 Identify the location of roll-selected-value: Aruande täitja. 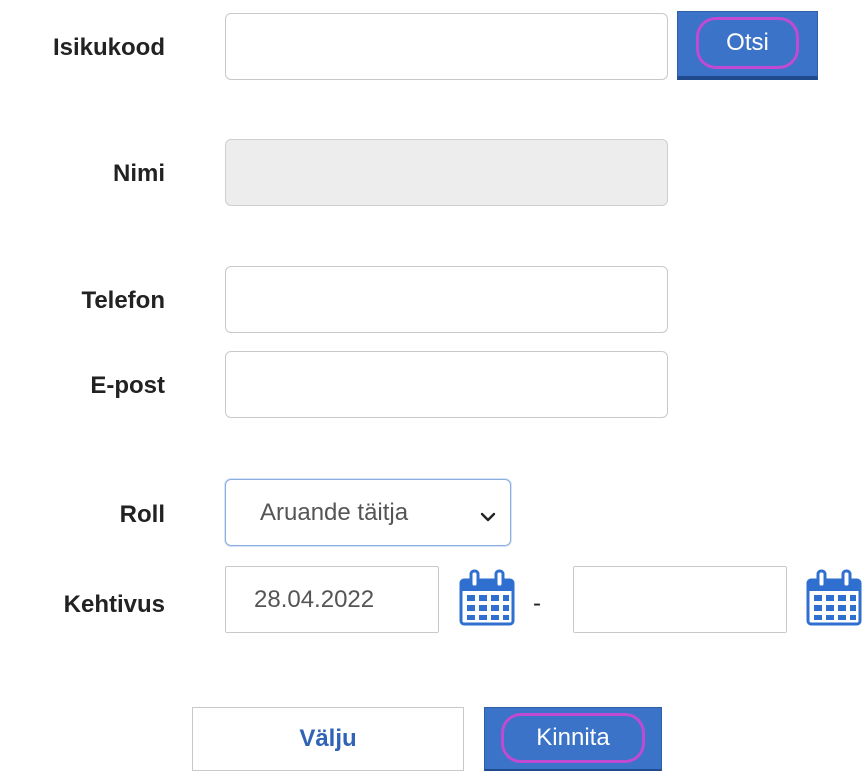
(334, 512).